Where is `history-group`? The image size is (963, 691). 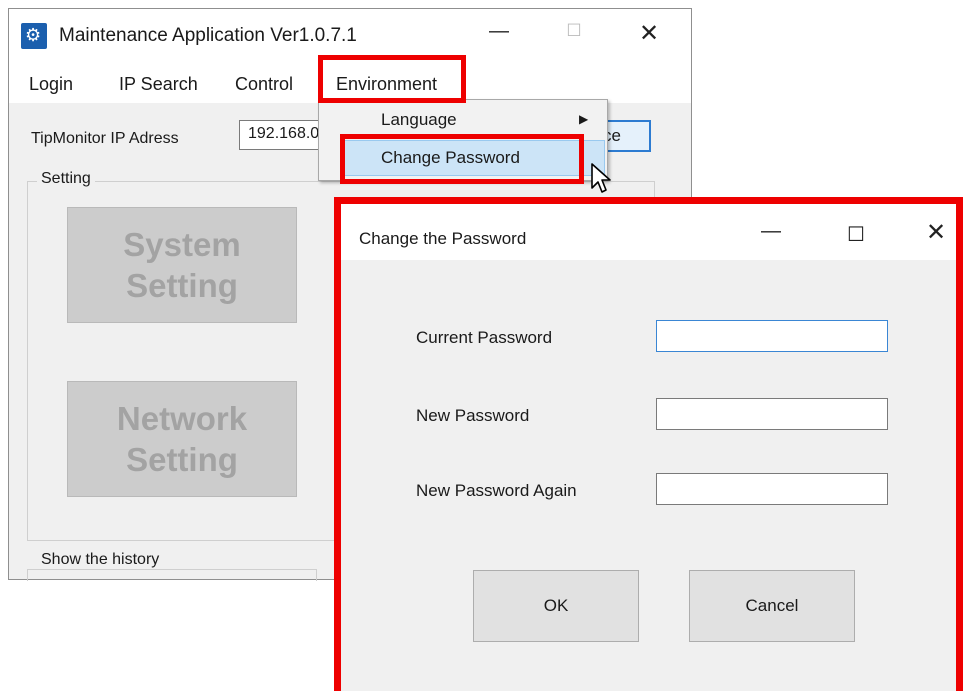 history-group is located at coordinates (172, 575).